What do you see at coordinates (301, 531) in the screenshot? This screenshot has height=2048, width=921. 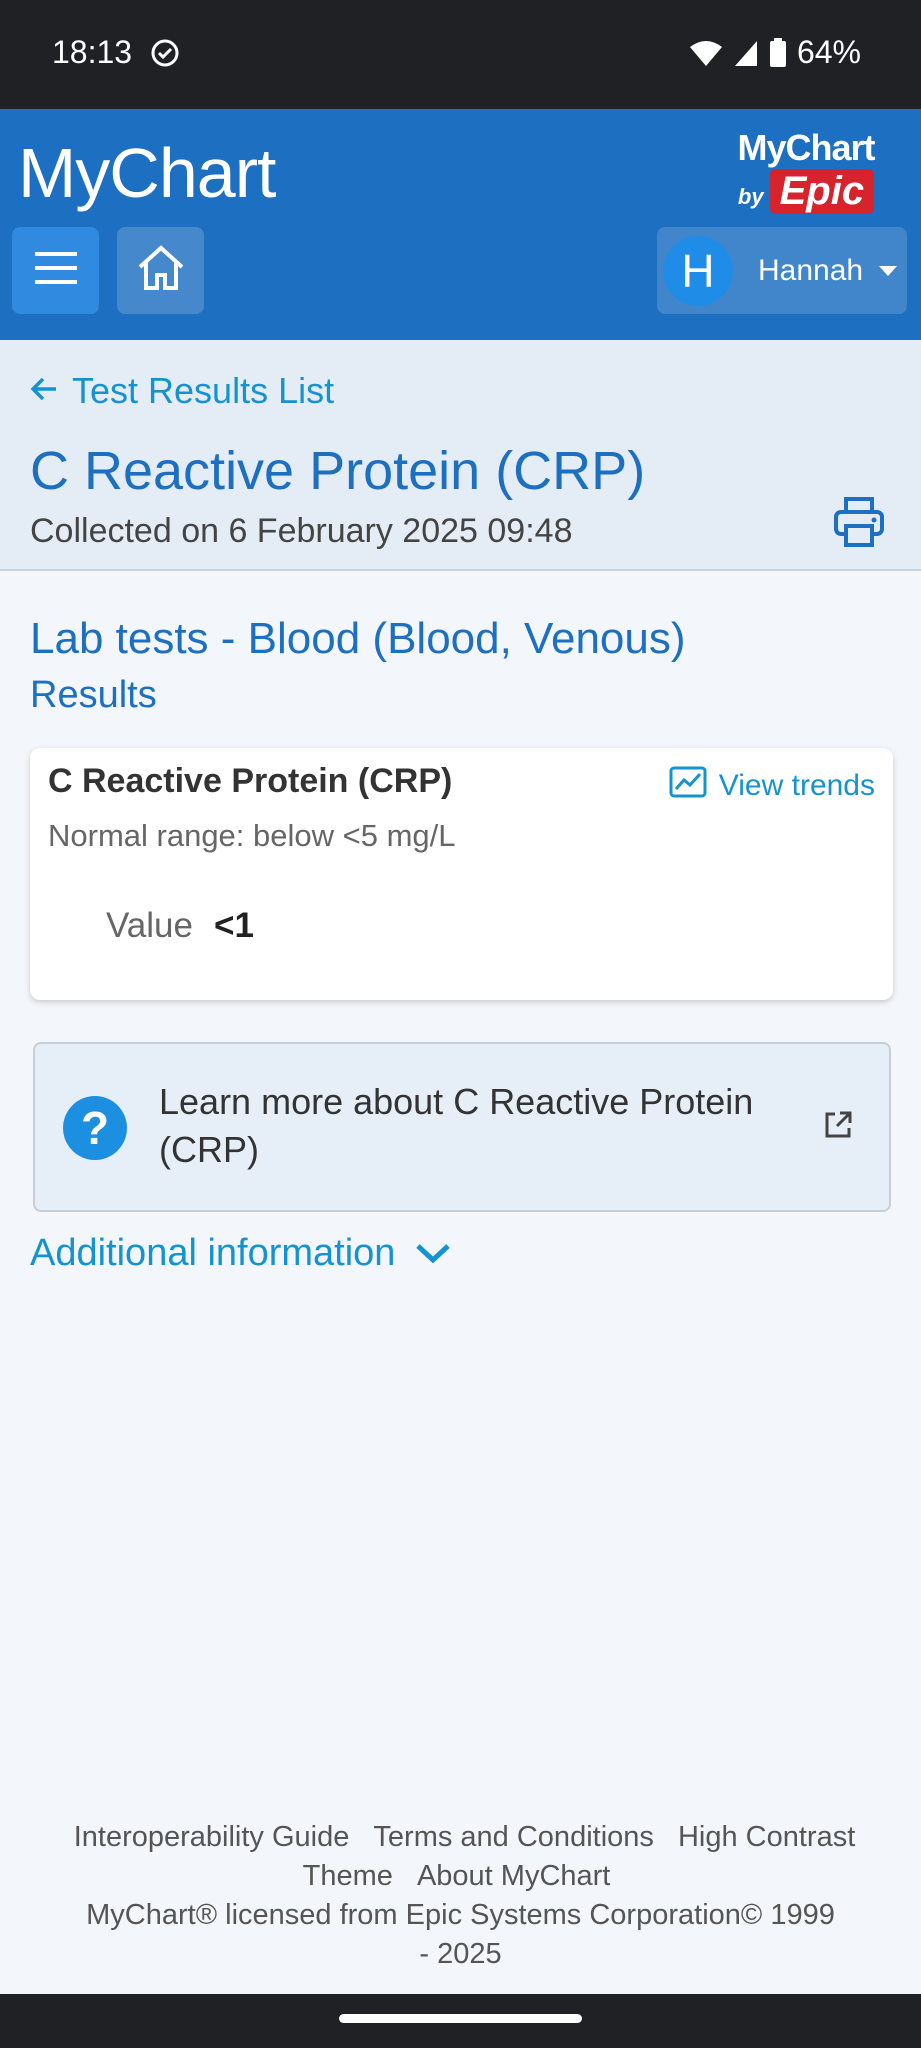 I see `collected-date: Collected on 6 February 2025 09:48` at bounding box center [301, 531].